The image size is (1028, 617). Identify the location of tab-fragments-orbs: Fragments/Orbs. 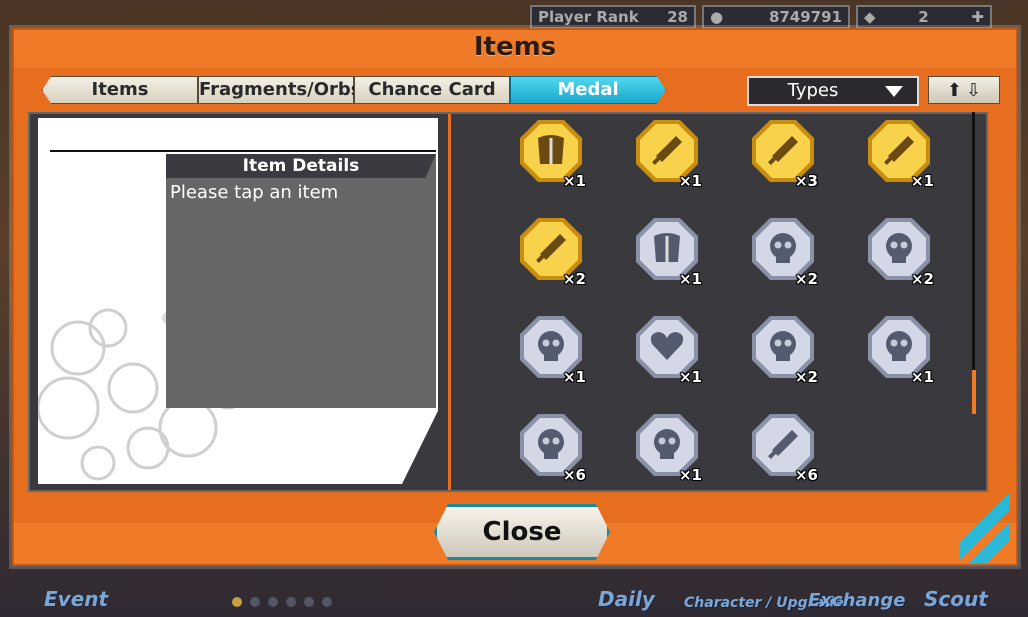
(280, 90).